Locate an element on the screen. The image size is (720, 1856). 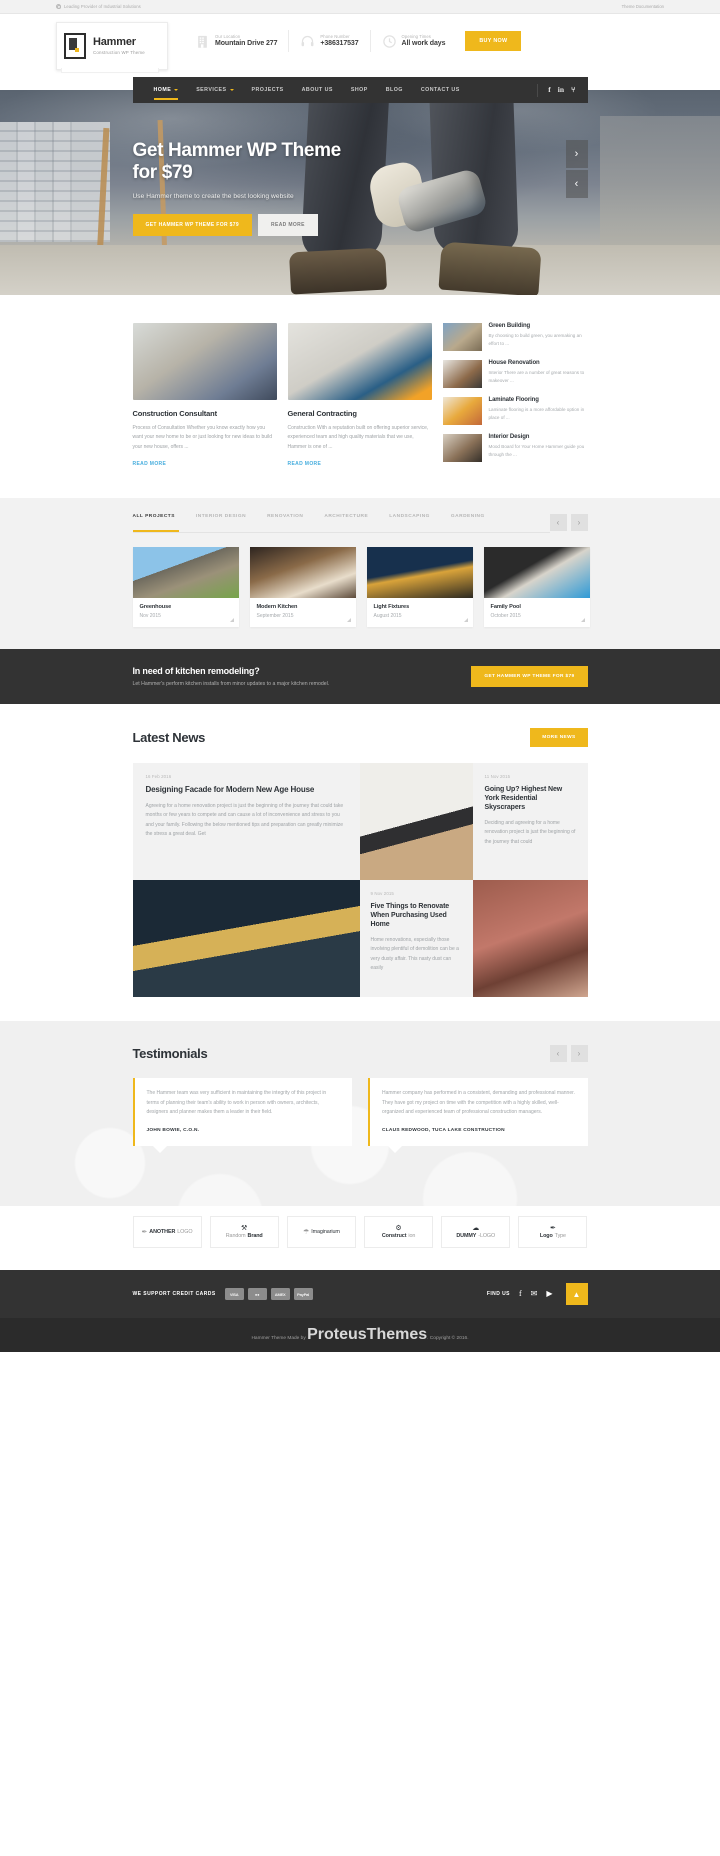
project-card: Greenhouse Nov 2015 is located at coordinates (185, 586).